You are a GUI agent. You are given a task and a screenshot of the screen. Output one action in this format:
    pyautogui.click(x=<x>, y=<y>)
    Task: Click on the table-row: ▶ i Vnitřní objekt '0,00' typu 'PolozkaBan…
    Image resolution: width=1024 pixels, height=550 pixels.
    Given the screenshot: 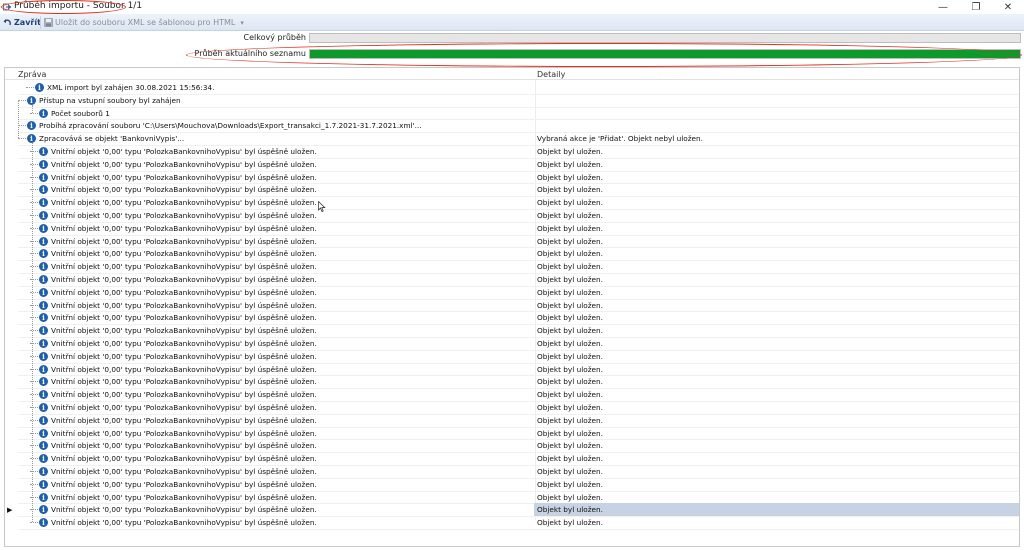 What is the action you would take?
    pyautogui.click(x=512, y=510)
    